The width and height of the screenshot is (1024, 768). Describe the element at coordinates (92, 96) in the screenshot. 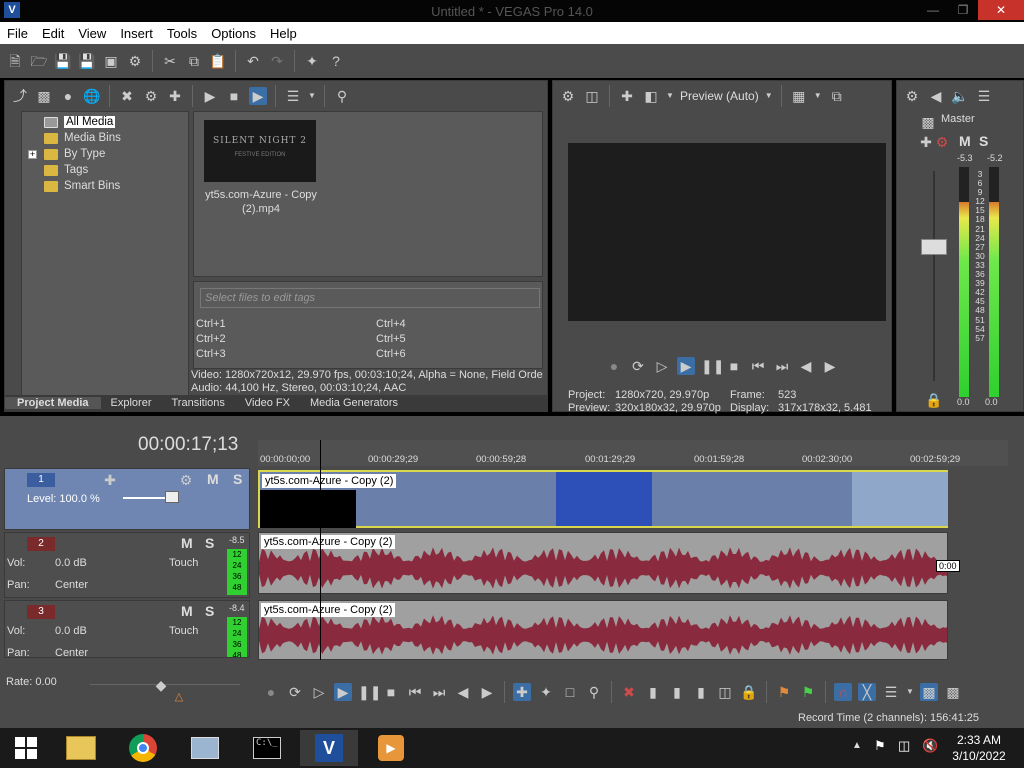

I see `web-icon: 🌐` at that location.